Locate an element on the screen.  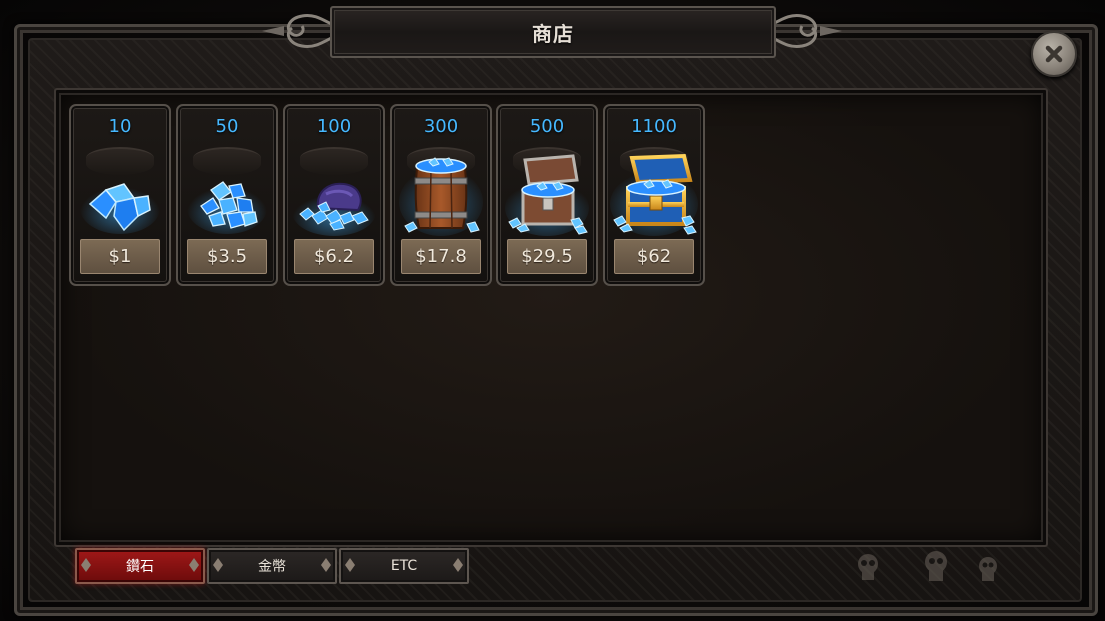
tab-etc: ETC is located at coordinates (404, 566).